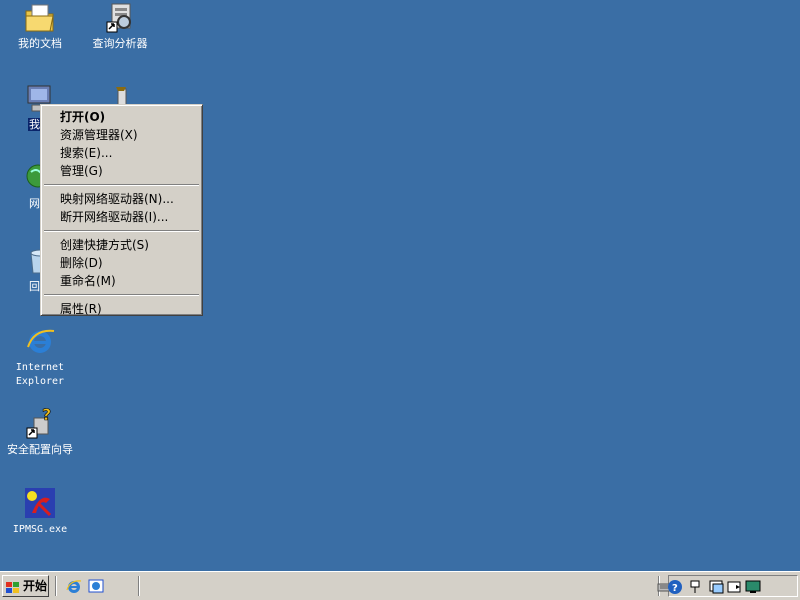 The height and width of the screenshot is (600, 800). I want to click on desktop-icon-internet-explorer: Internet Explorer, so click(40, 356).